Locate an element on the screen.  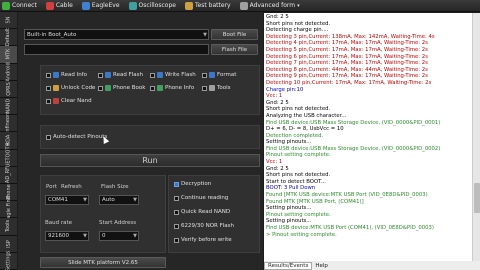
option-verify-before-write: Verify before write is located at coordinates (203, 240).